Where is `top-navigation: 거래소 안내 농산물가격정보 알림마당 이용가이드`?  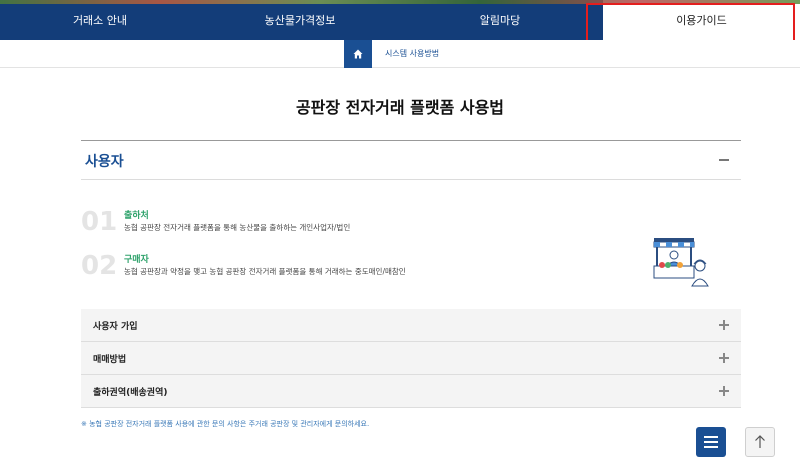
top-navigation: 거래소 안내 농산물가격정보 알림마당 이용가이드 is located at coordinates (400, 20).